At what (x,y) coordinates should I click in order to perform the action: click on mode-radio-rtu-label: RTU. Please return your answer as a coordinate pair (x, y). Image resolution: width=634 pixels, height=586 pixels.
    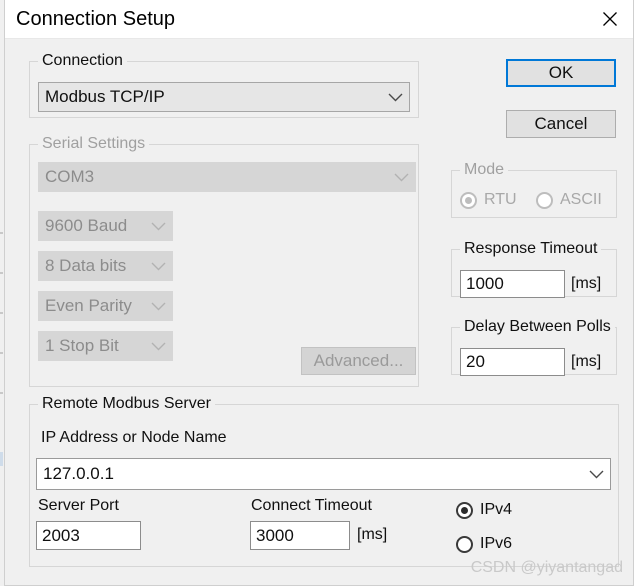
    Looking at the image, I should click on (500, 199).